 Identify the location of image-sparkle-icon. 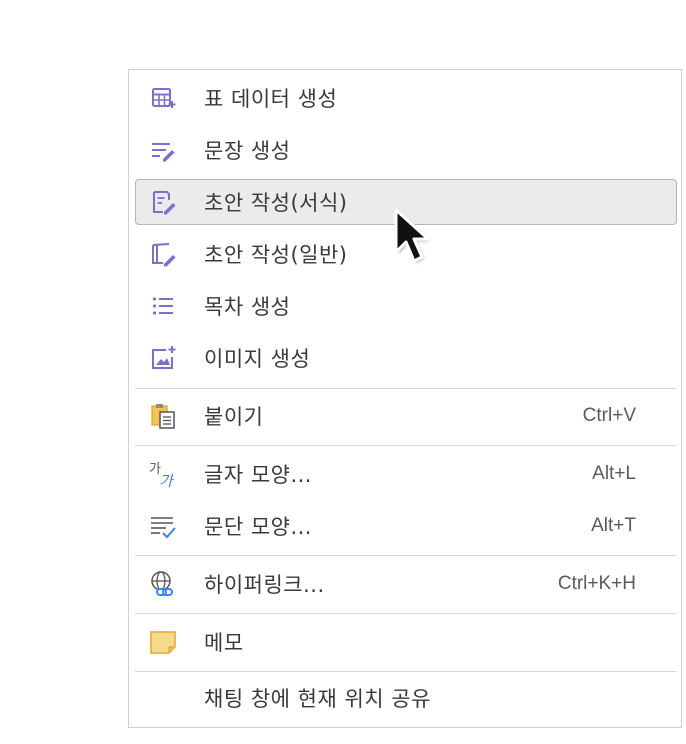
(164, 357).